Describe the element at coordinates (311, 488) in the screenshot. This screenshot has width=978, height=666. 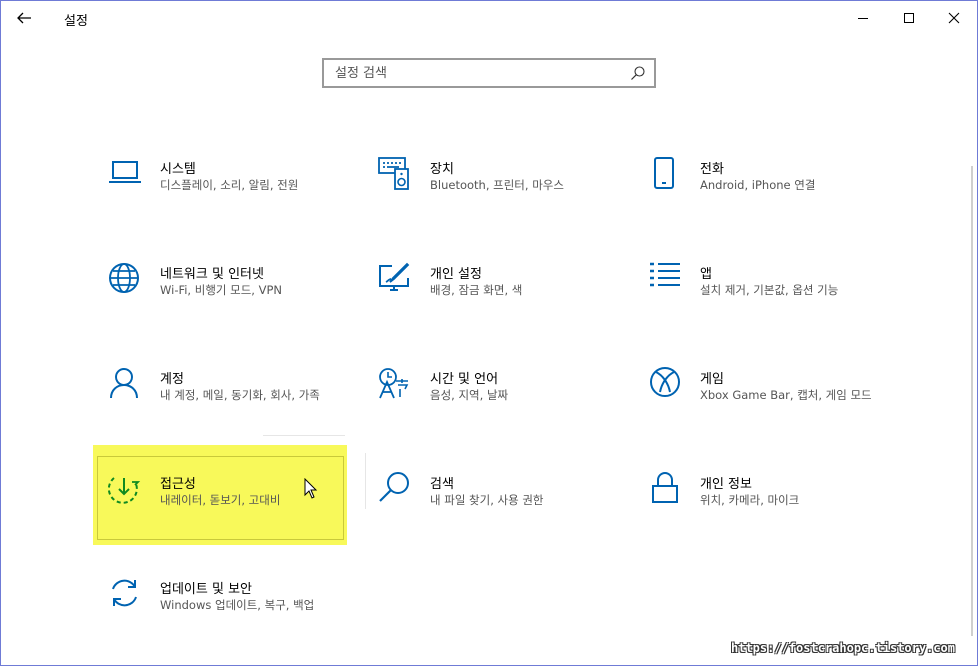
I see `mouse-cursor-icon` at that location.